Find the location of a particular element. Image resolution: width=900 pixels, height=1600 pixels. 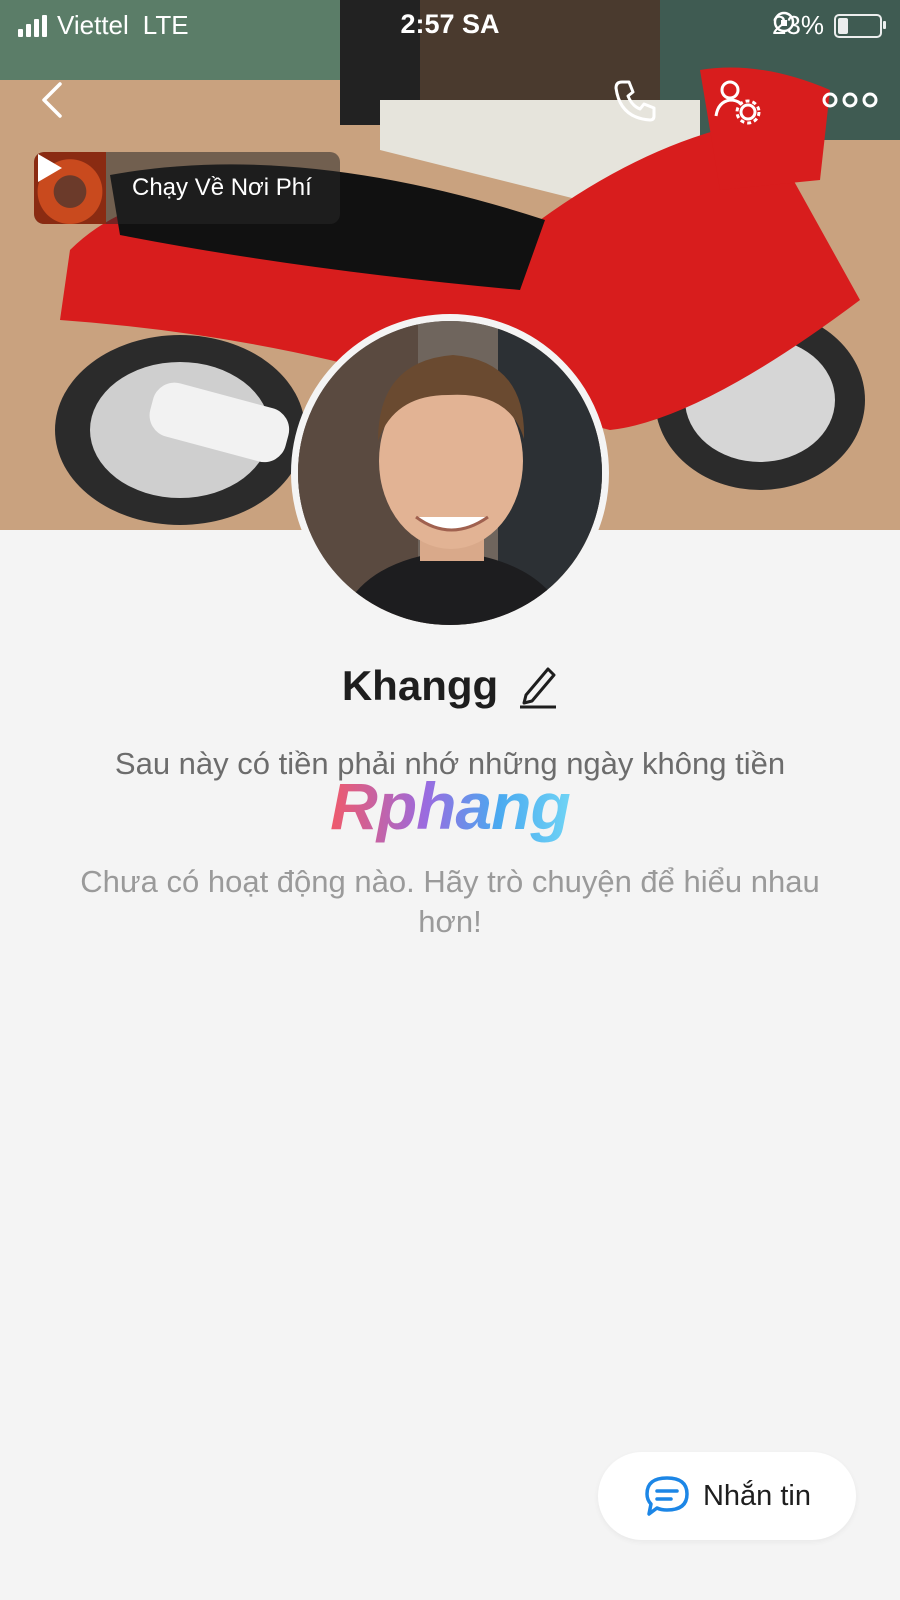

message-button: Nhắn tin is located at coordinates (727, 1496).